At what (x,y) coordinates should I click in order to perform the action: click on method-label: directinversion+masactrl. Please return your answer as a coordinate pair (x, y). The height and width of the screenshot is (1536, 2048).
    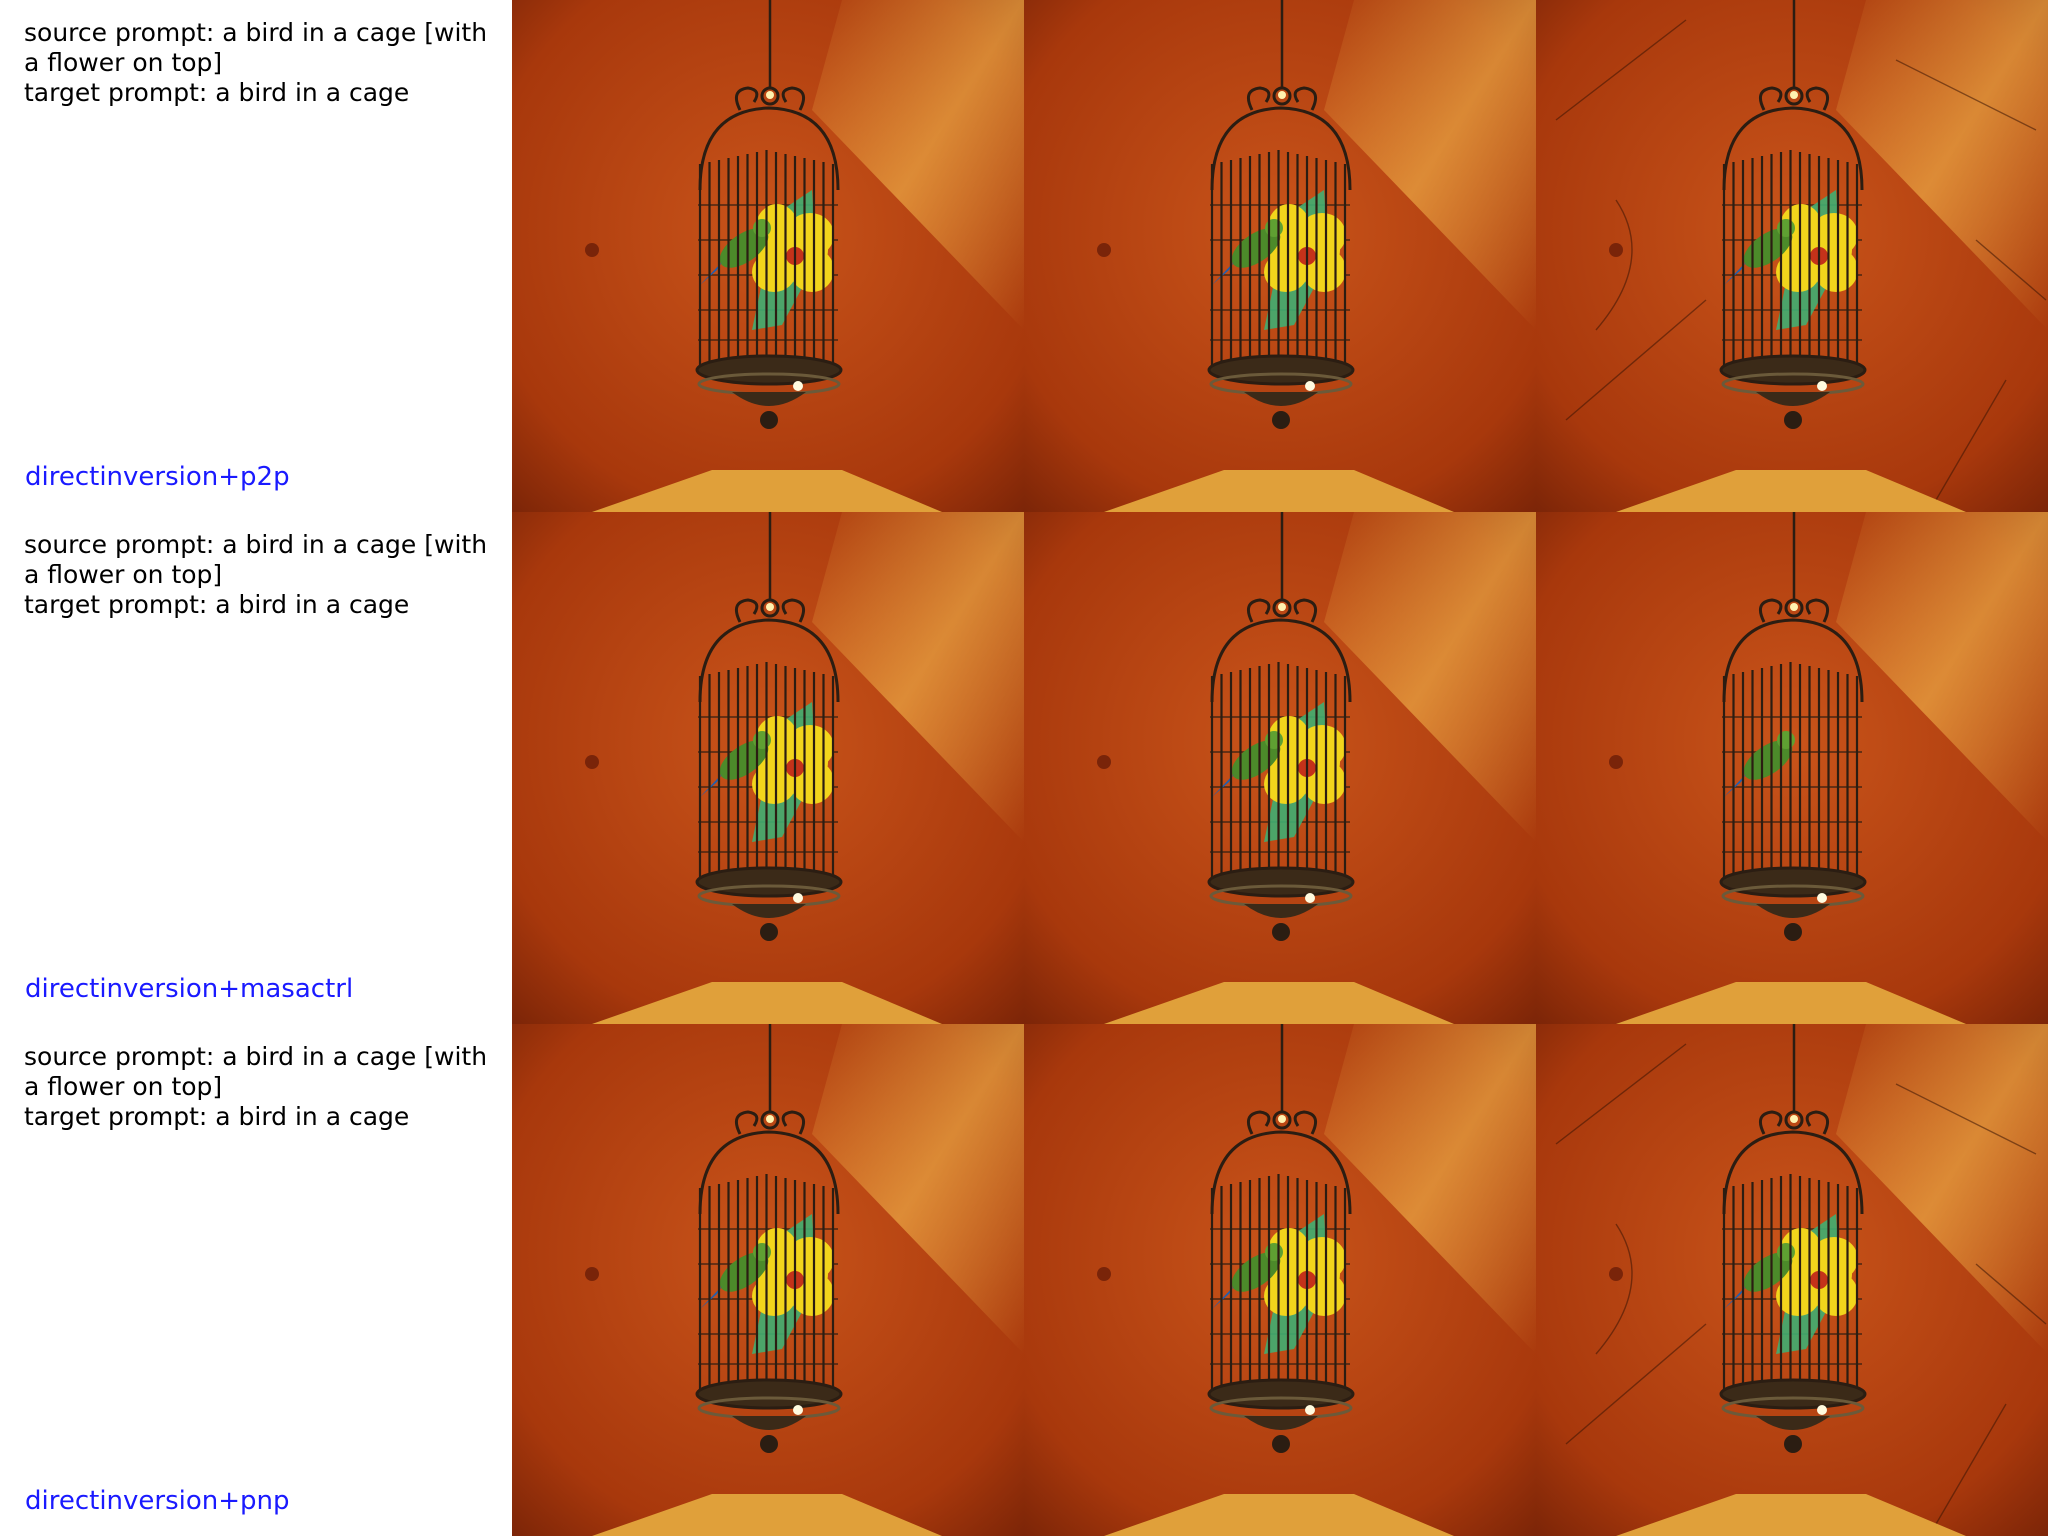
    Looking at the image, I should click on (189, 989).